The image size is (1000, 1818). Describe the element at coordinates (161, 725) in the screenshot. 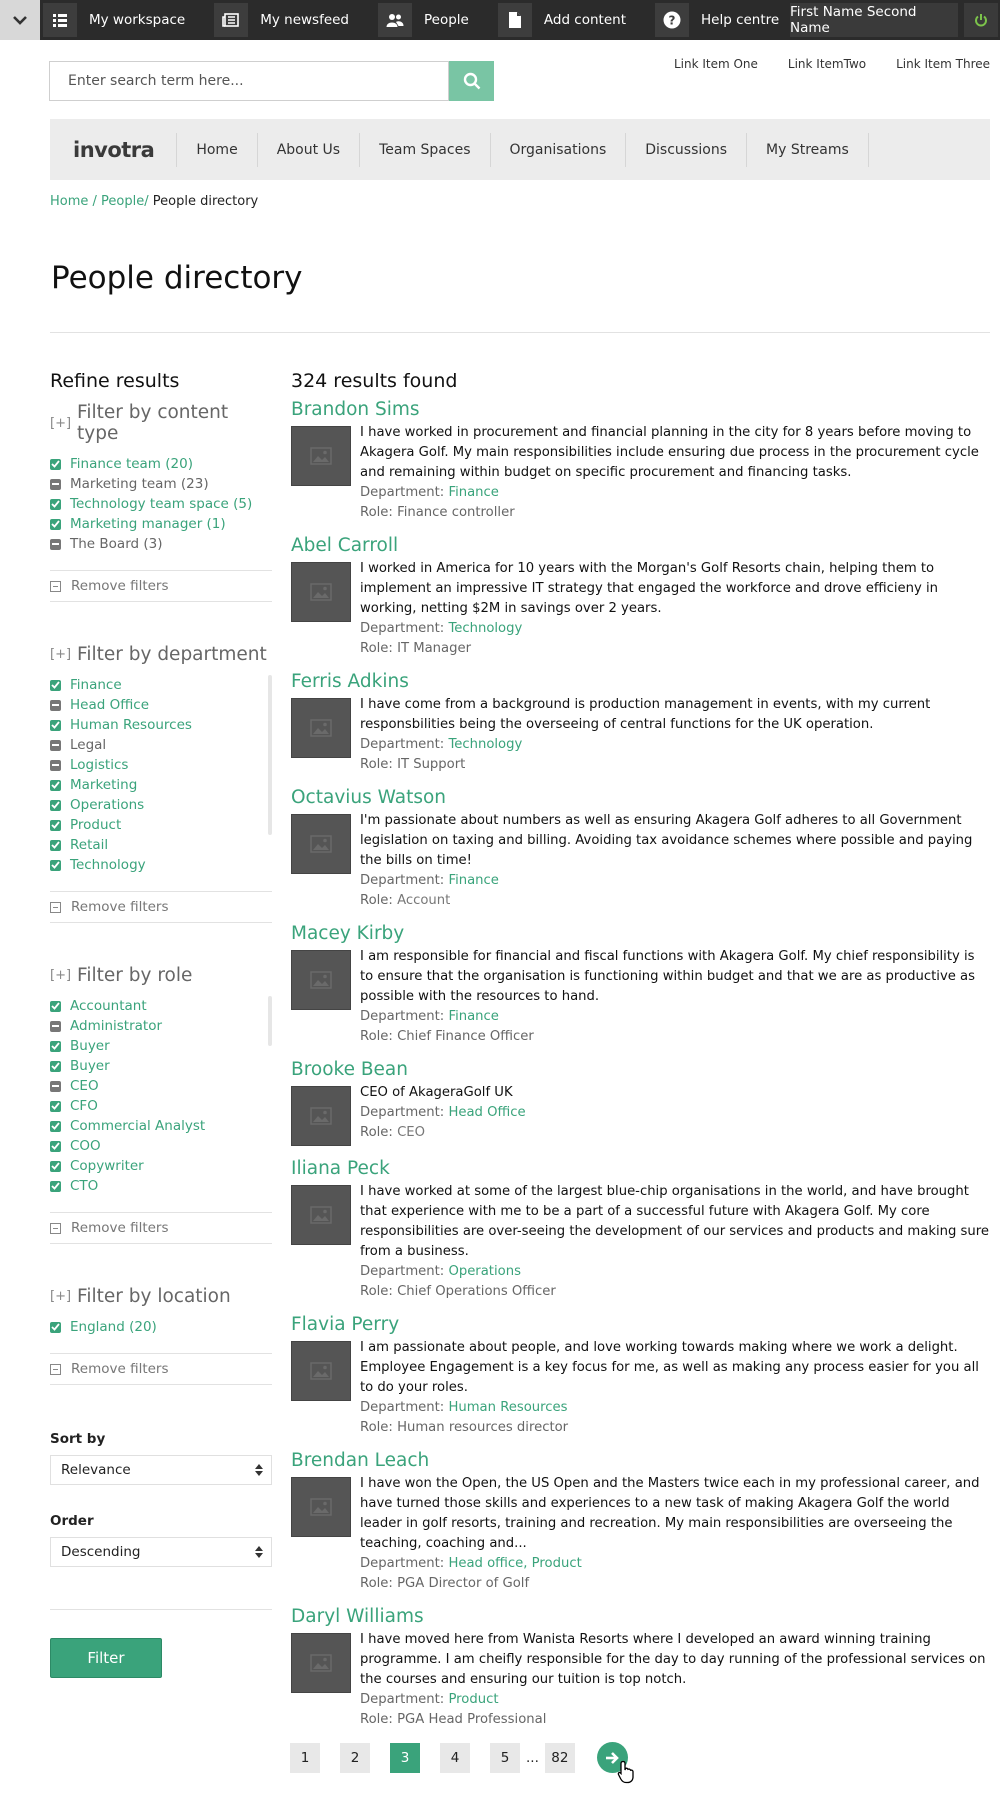

I see `filter-option: Human Resources` at that location.